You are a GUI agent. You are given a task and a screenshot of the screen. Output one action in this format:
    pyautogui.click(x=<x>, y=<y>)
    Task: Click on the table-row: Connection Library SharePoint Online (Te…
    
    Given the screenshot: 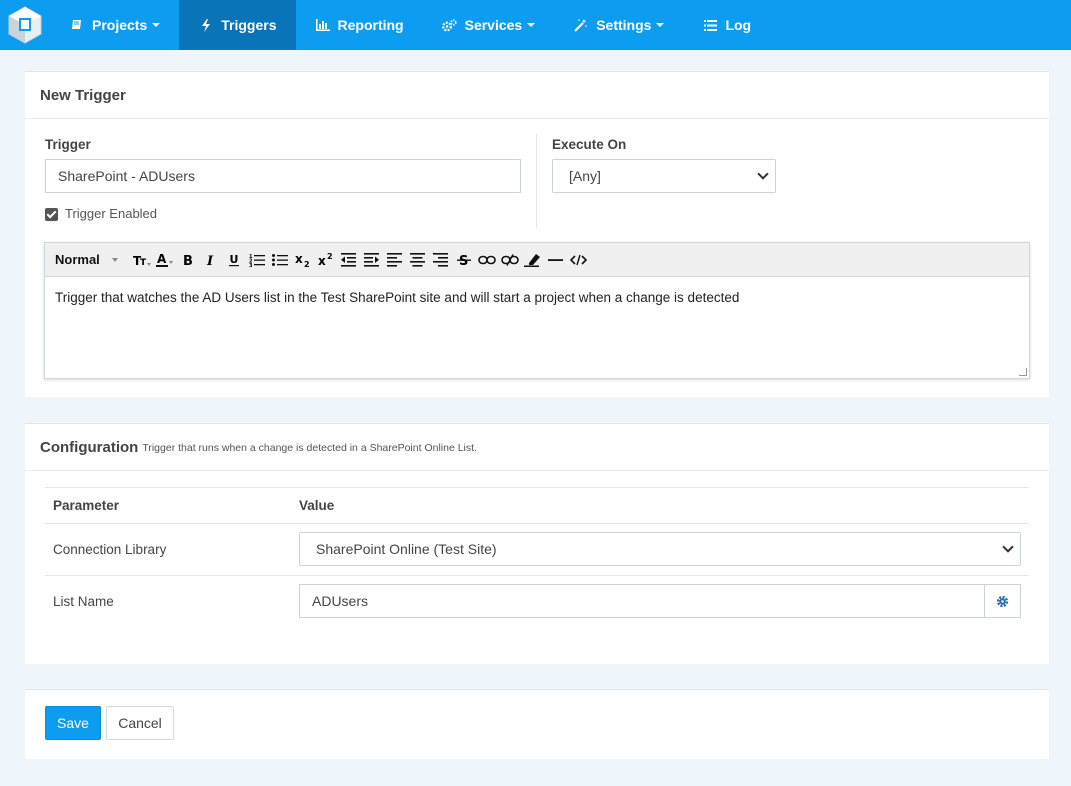 What is the action you would take?
    pyautogui.click(x=537, y=549)
    